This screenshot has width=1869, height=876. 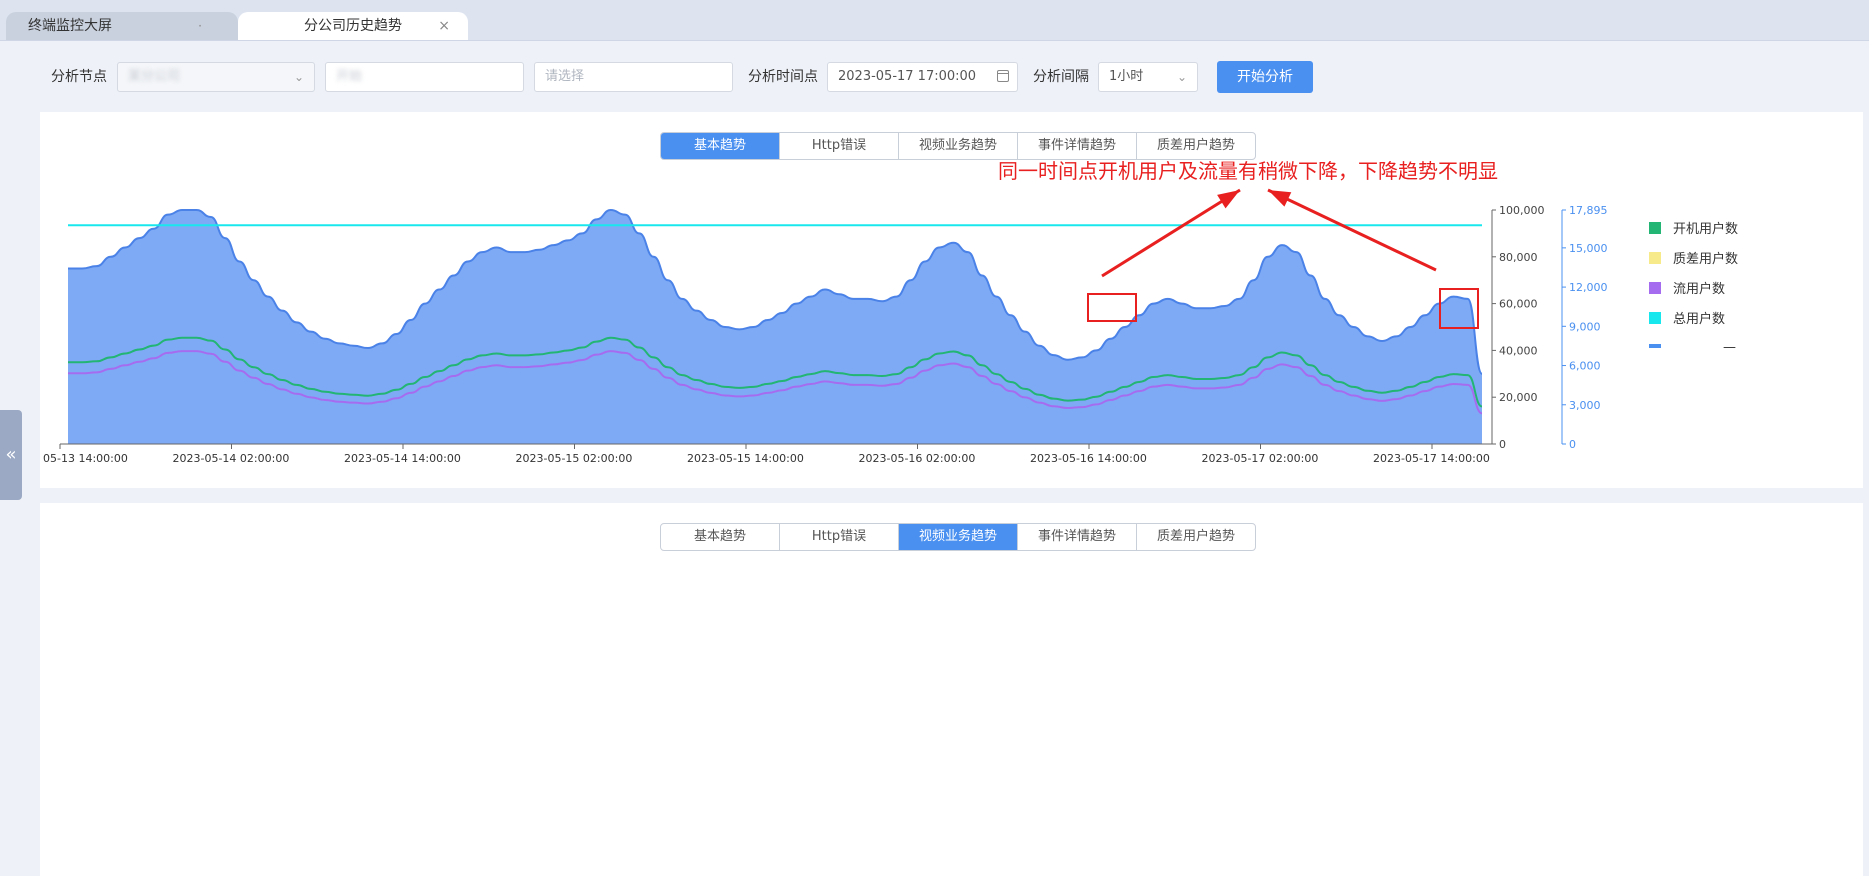 What do you see at coordinates (200, 26) in the screenshot?
I see `tab-close-icon: ·` at bounding box center [200, 26].